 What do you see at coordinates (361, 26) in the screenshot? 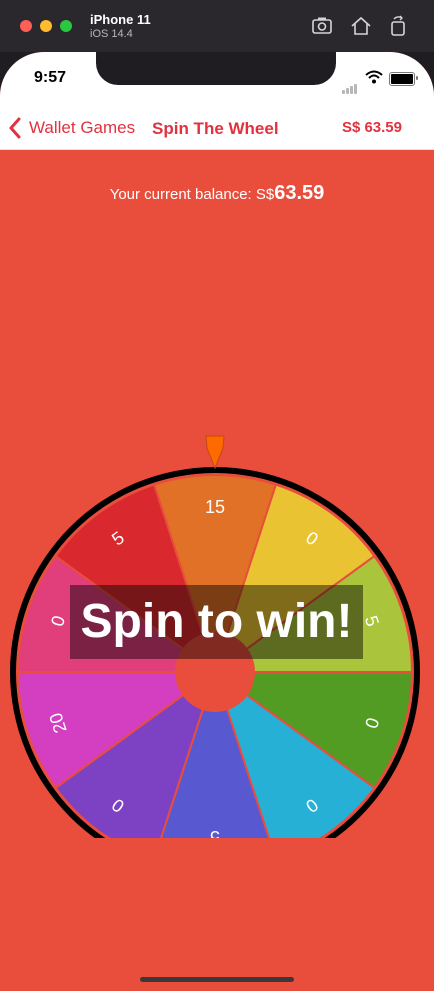
I see `home-icon` at bounding box center [361, 26].